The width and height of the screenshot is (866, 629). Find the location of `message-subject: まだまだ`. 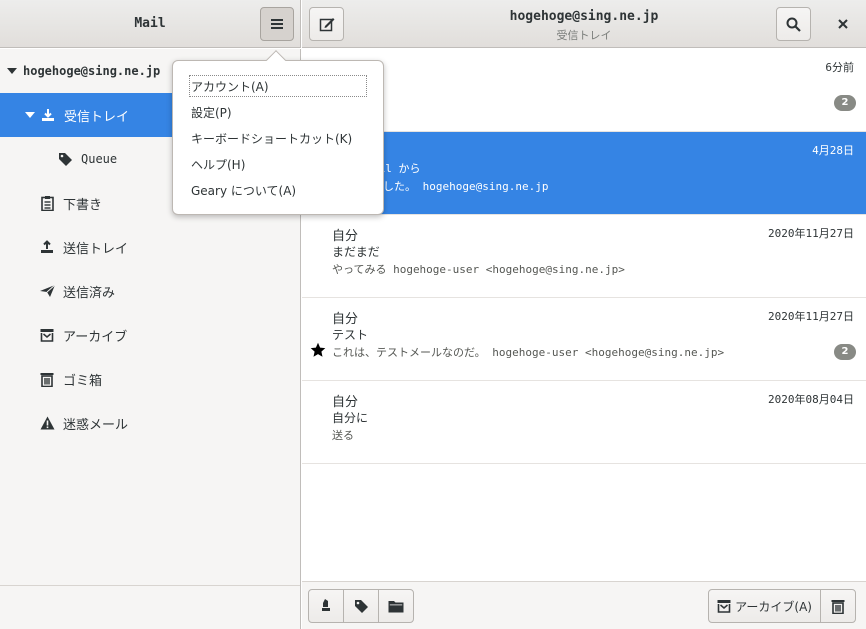

message-subject: まだまだ is located at coordinates (356, 252).